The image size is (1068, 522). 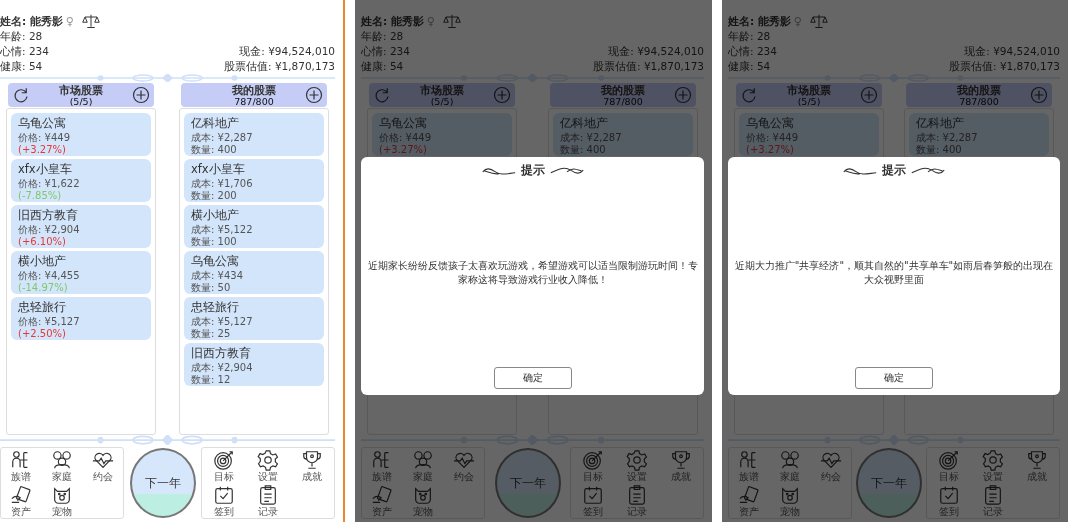 What do you see at coordinates (254, 364) in the screenshot?
I see `holding-card: 旧西方教育 成本: ¥2,904 数量: 12` at bounding box center [254, 364].